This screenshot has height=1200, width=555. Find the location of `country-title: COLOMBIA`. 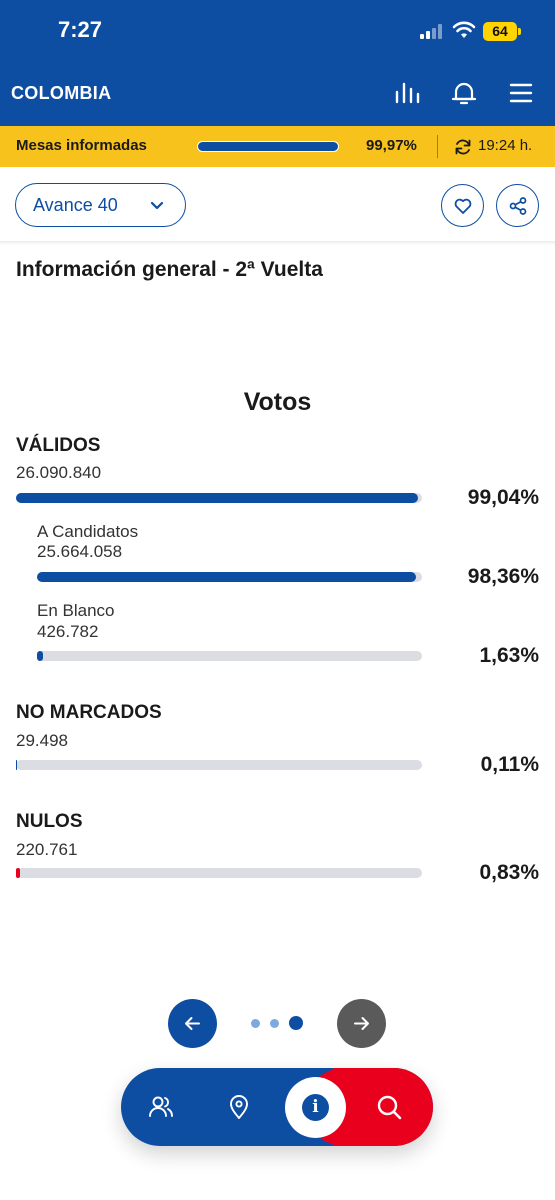

country-title: COLOMBIA is located at coordinates (61, 93).